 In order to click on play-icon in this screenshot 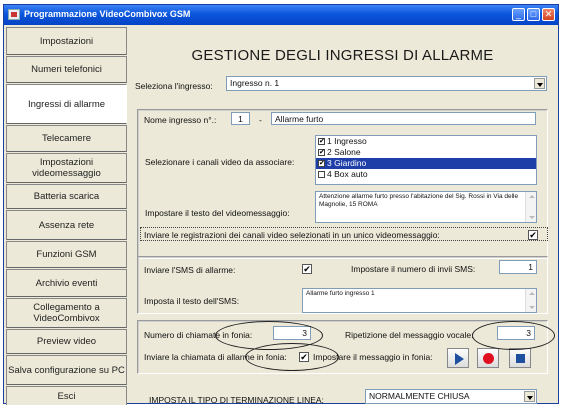, I will do `click(458, 358)`.